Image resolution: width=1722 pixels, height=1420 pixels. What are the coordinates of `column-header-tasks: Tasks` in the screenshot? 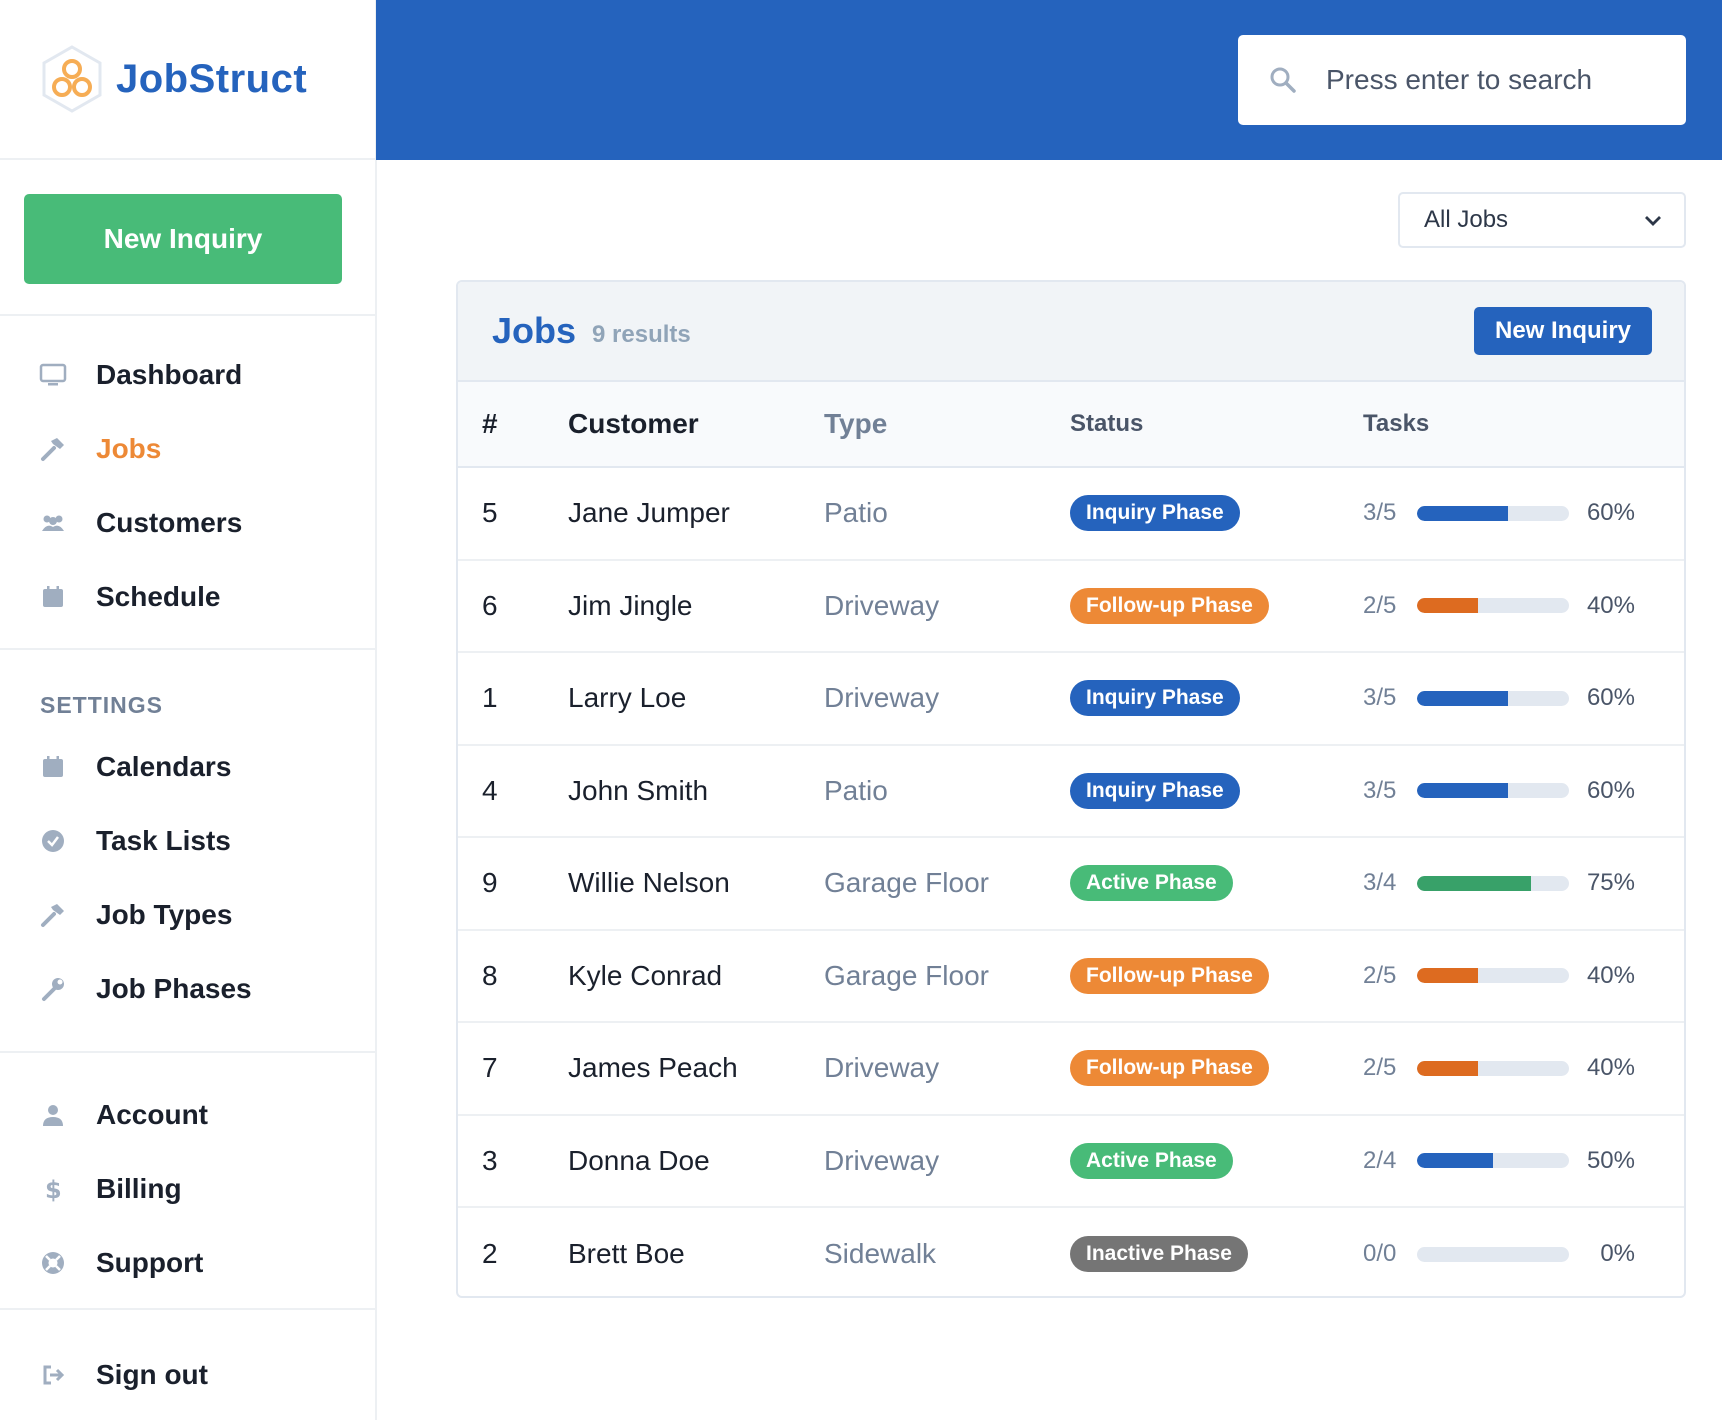 It's located at (1396, 424).